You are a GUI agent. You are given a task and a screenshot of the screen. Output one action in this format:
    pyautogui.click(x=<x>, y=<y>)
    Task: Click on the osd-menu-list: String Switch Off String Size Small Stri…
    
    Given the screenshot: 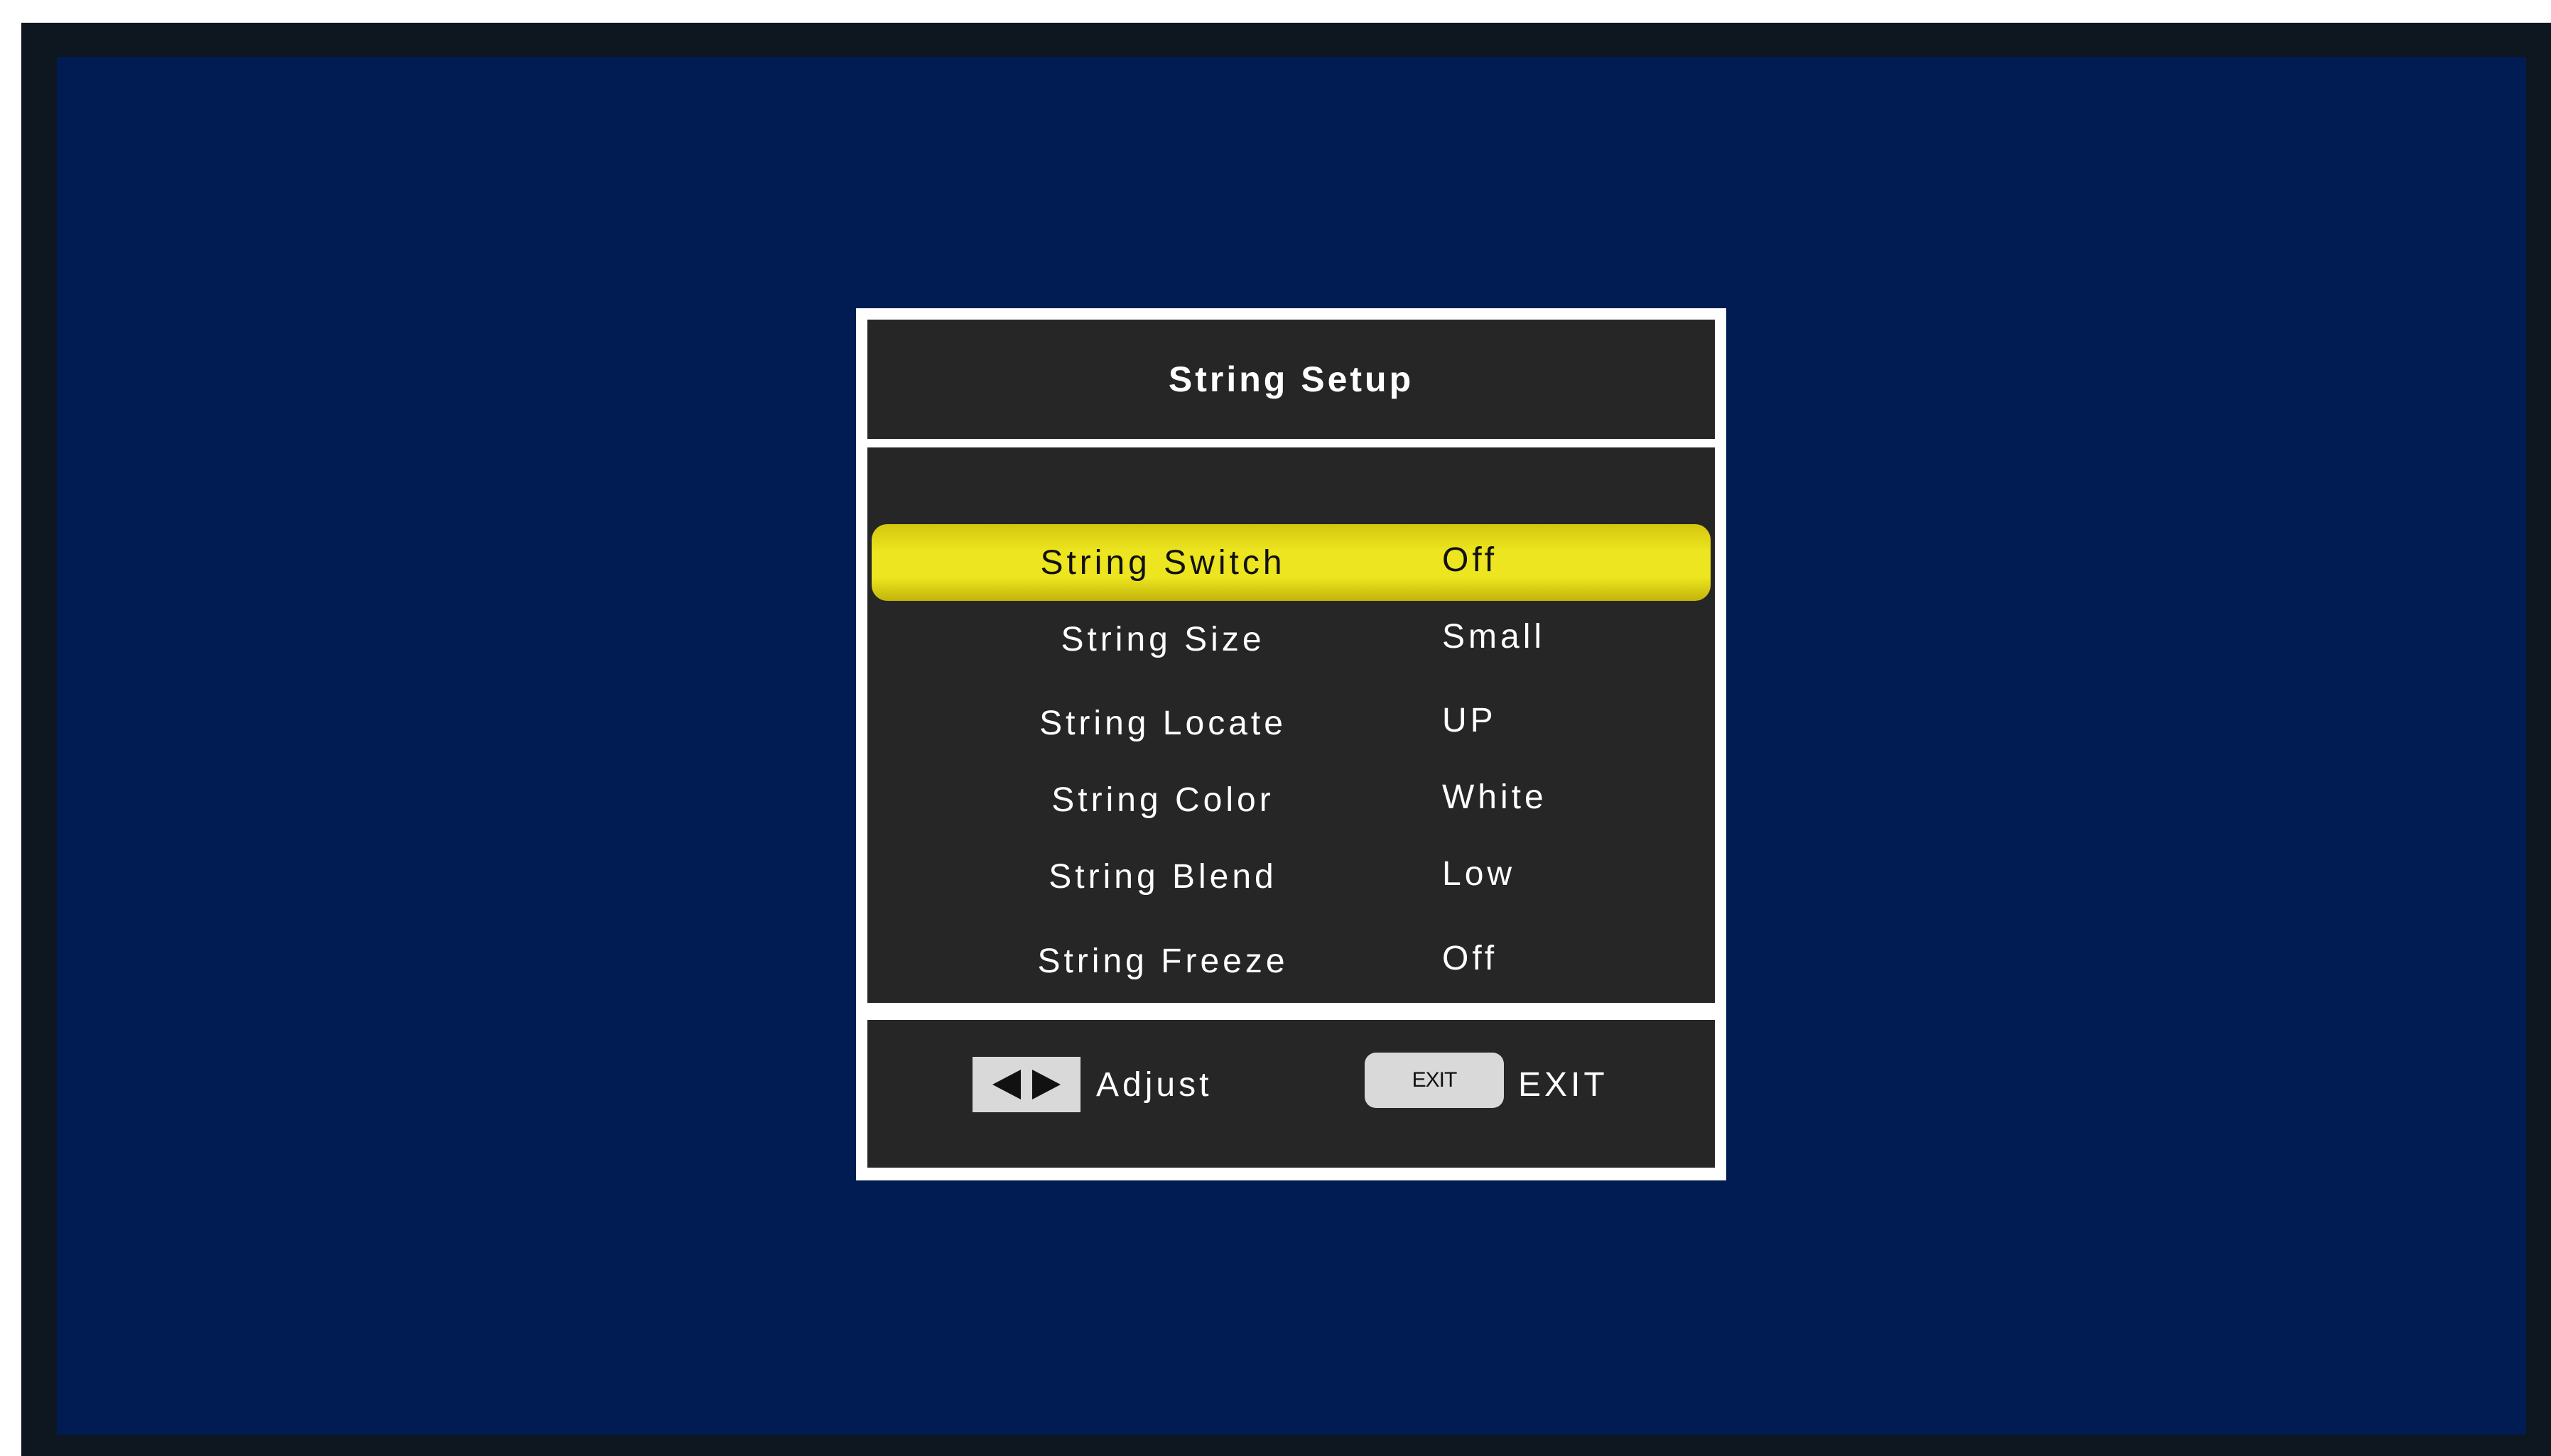 What is the action you would take?
    pyautogui.click(x=1291, y=725)
    